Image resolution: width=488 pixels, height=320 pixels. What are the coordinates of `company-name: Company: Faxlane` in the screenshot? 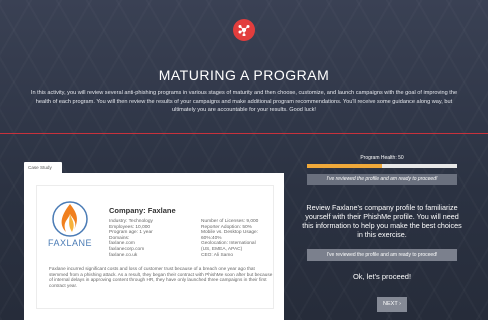 It's located at (142, 210).